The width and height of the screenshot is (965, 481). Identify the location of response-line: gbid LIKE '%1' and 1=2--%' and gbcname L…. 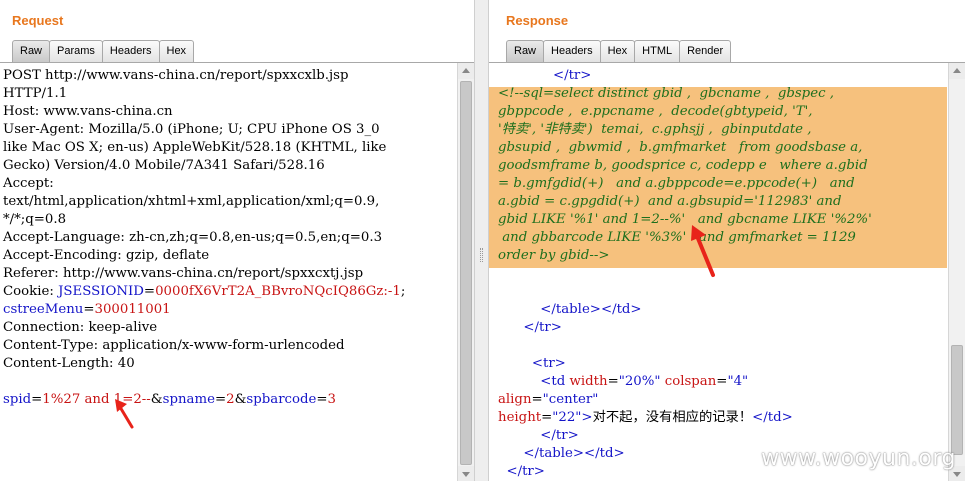
(685, 220).